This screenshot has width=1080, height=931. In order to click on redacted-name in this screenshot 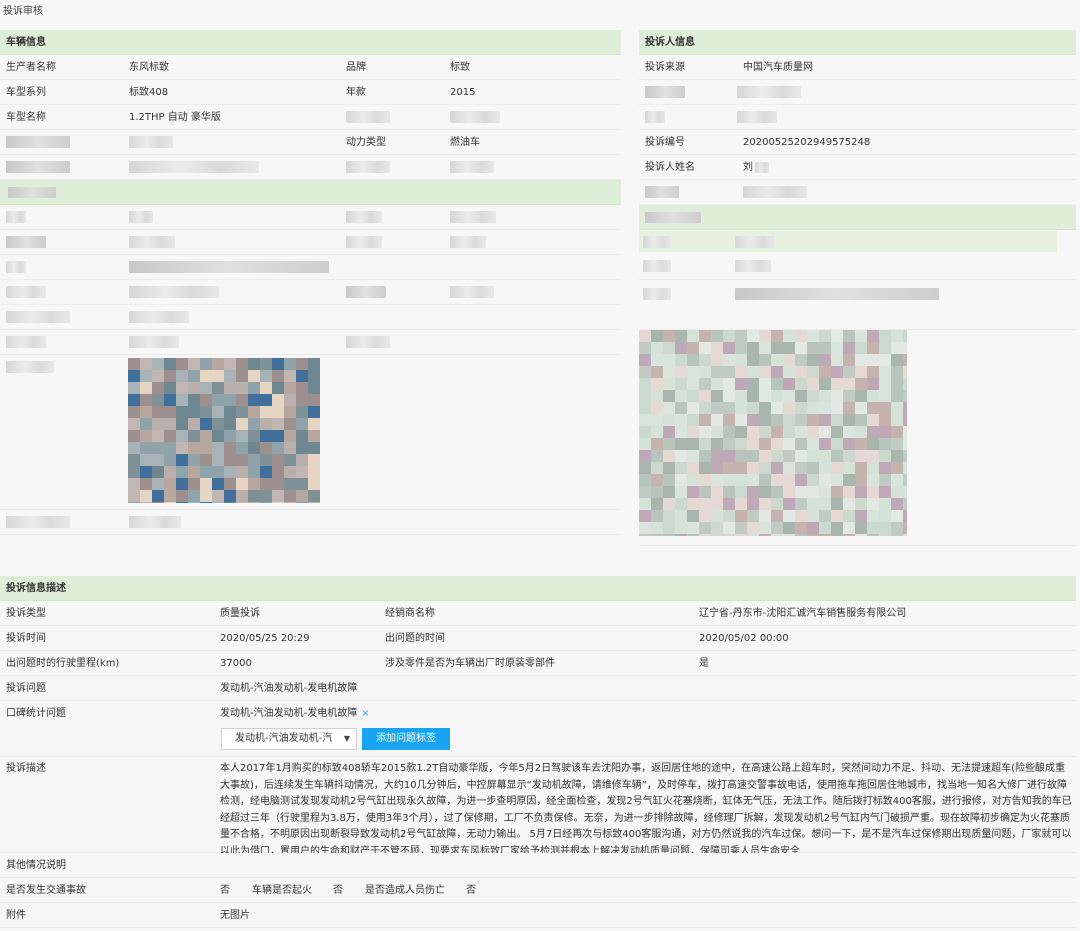, I will do `click(762, 167)`.